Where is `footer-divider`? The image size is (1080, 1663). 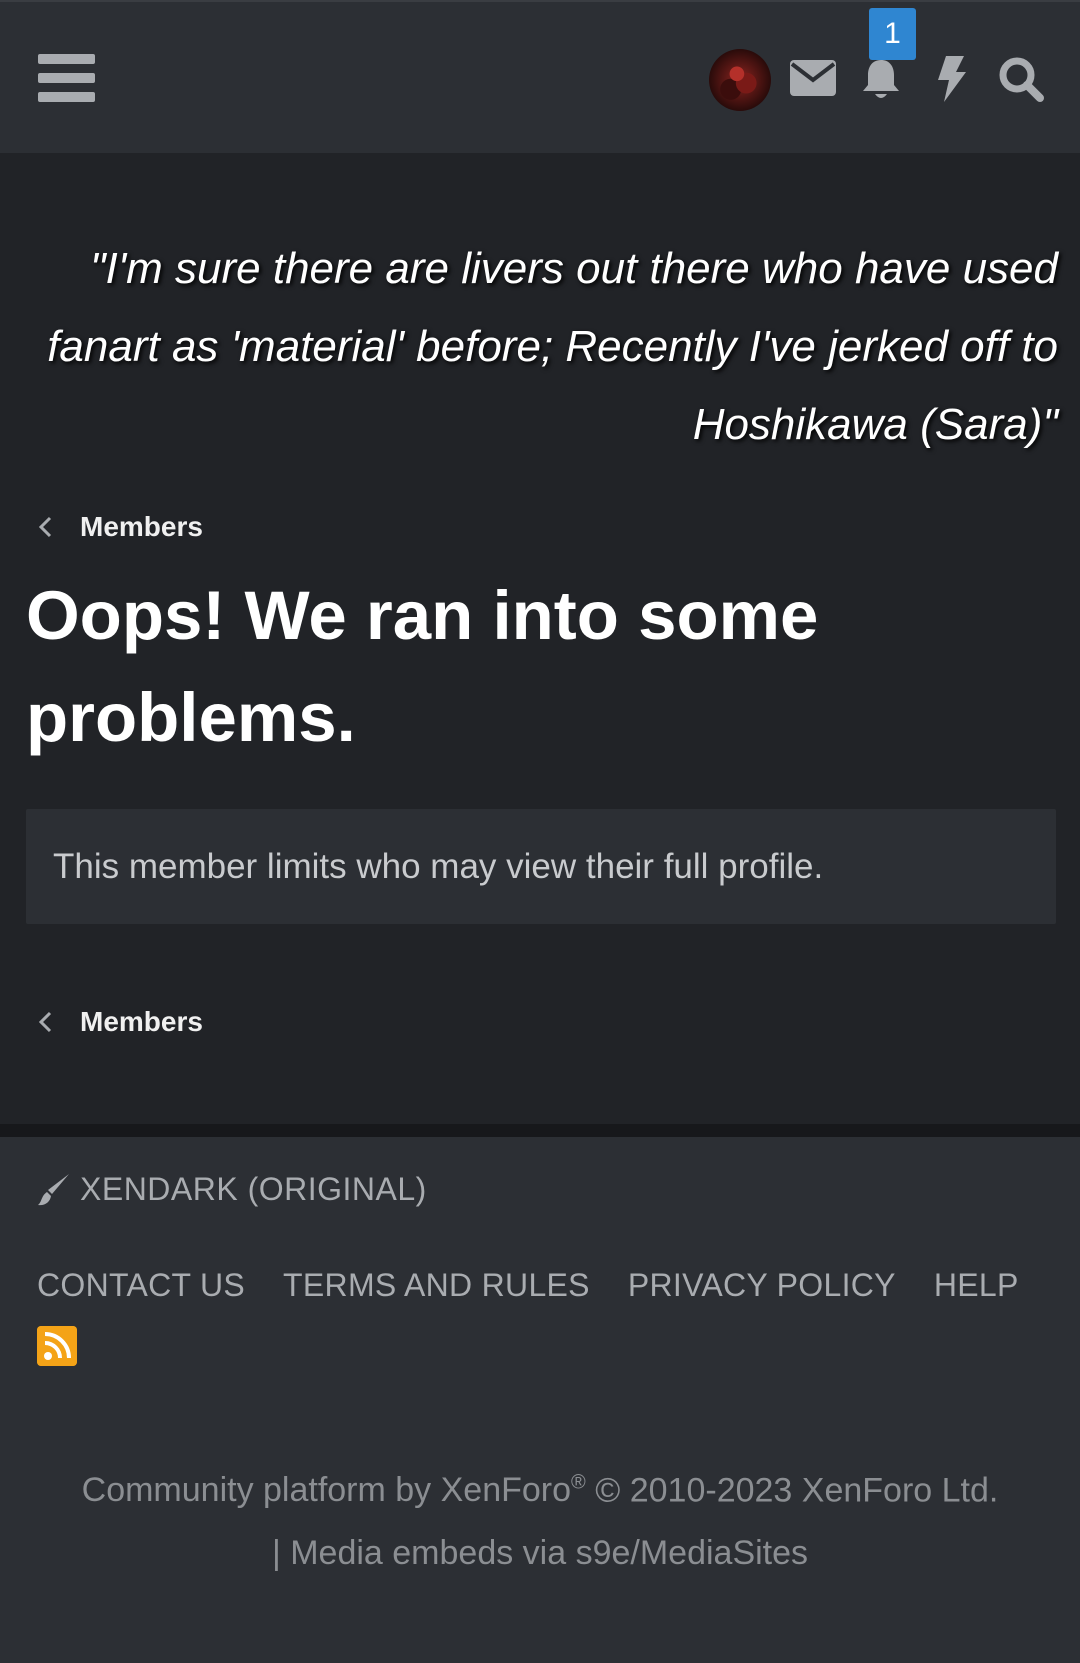 footer-divider is located at coordinates (540, 1130).